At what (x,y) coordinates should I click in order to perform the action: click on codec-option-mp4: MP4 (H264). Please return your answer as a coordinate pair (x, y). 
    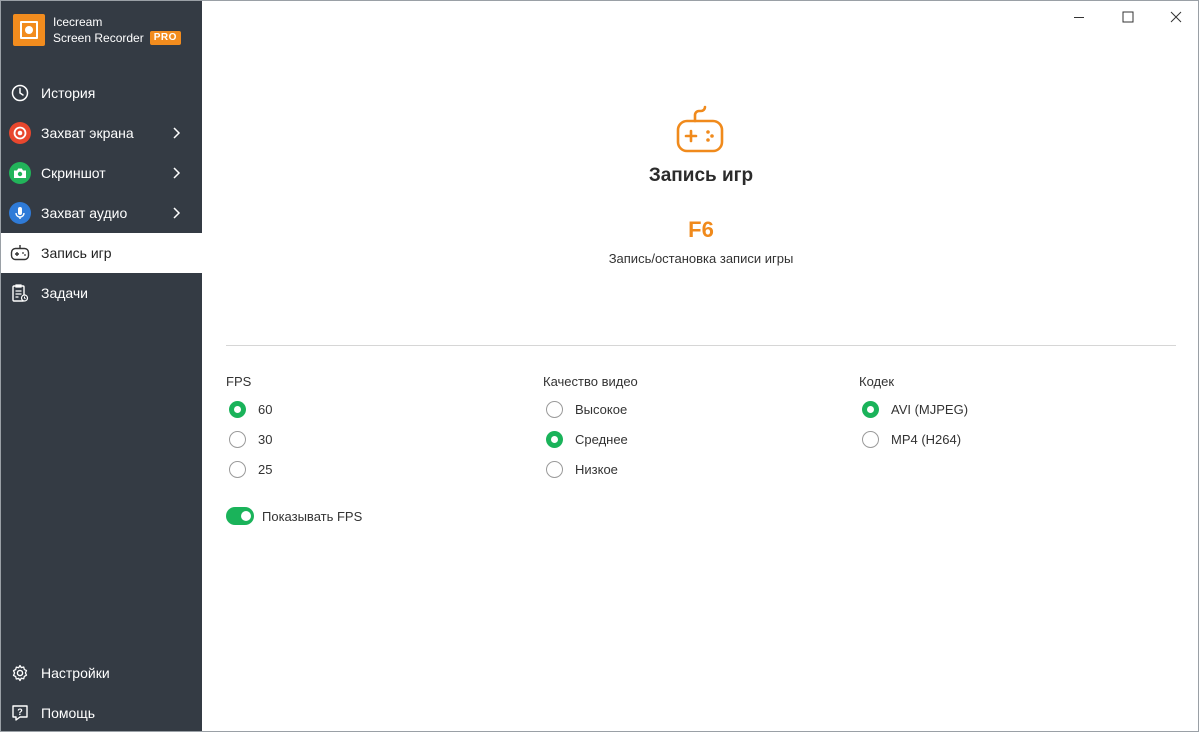
    Looking at the image, I should click on (911, 439).